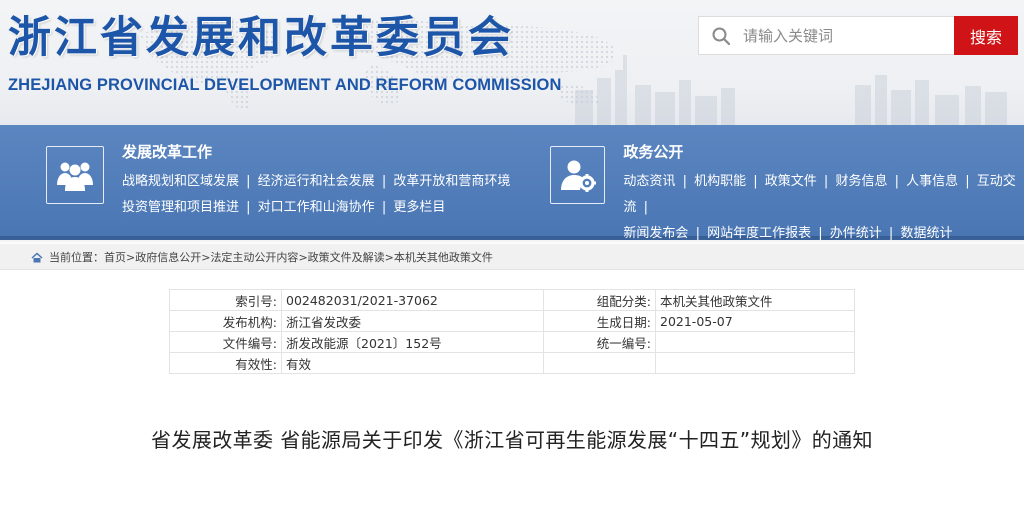  I want to click on site-title-chinese: 浙江省发展和改革委员会, so click(261, 38).